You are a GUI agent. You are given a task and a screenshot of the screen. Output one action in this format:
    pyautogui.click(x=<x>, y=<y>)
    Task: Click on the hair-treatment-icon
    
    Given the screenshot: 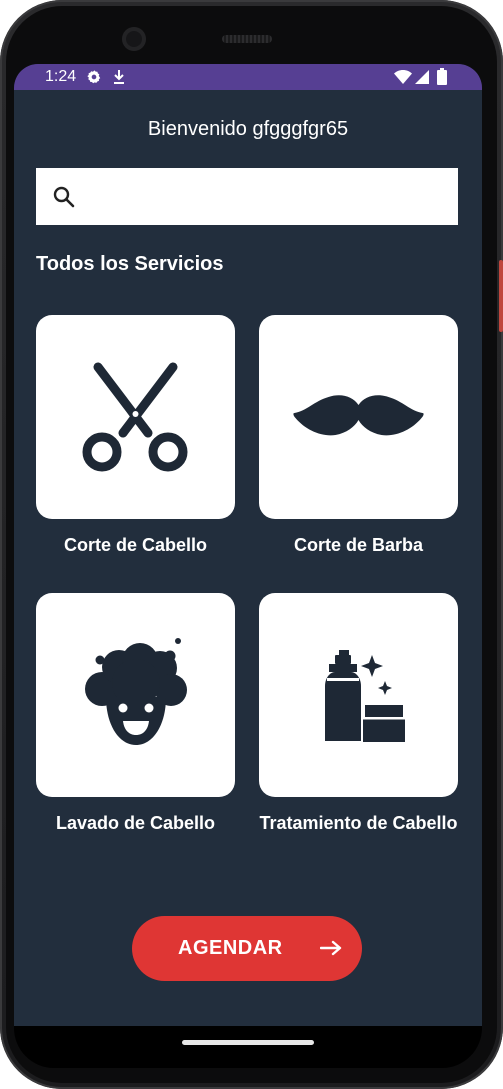 What is the action you would take?
    pyautogui.click(x=365, y=696)
    